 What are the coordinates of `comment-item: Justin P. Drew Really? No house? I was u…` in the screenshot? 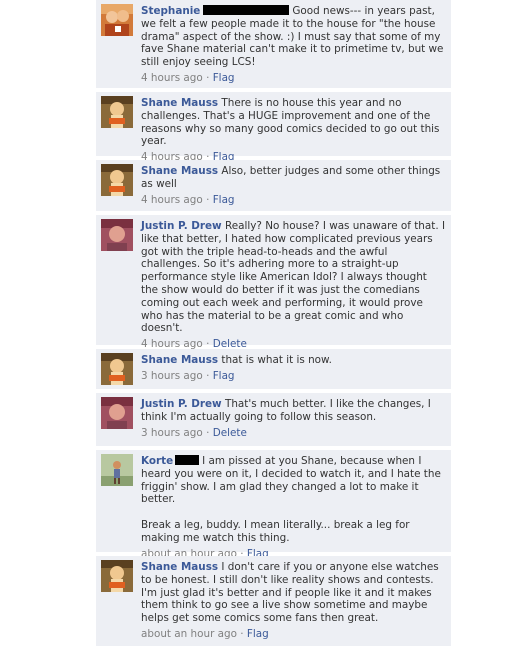 It's located at (273, 282).